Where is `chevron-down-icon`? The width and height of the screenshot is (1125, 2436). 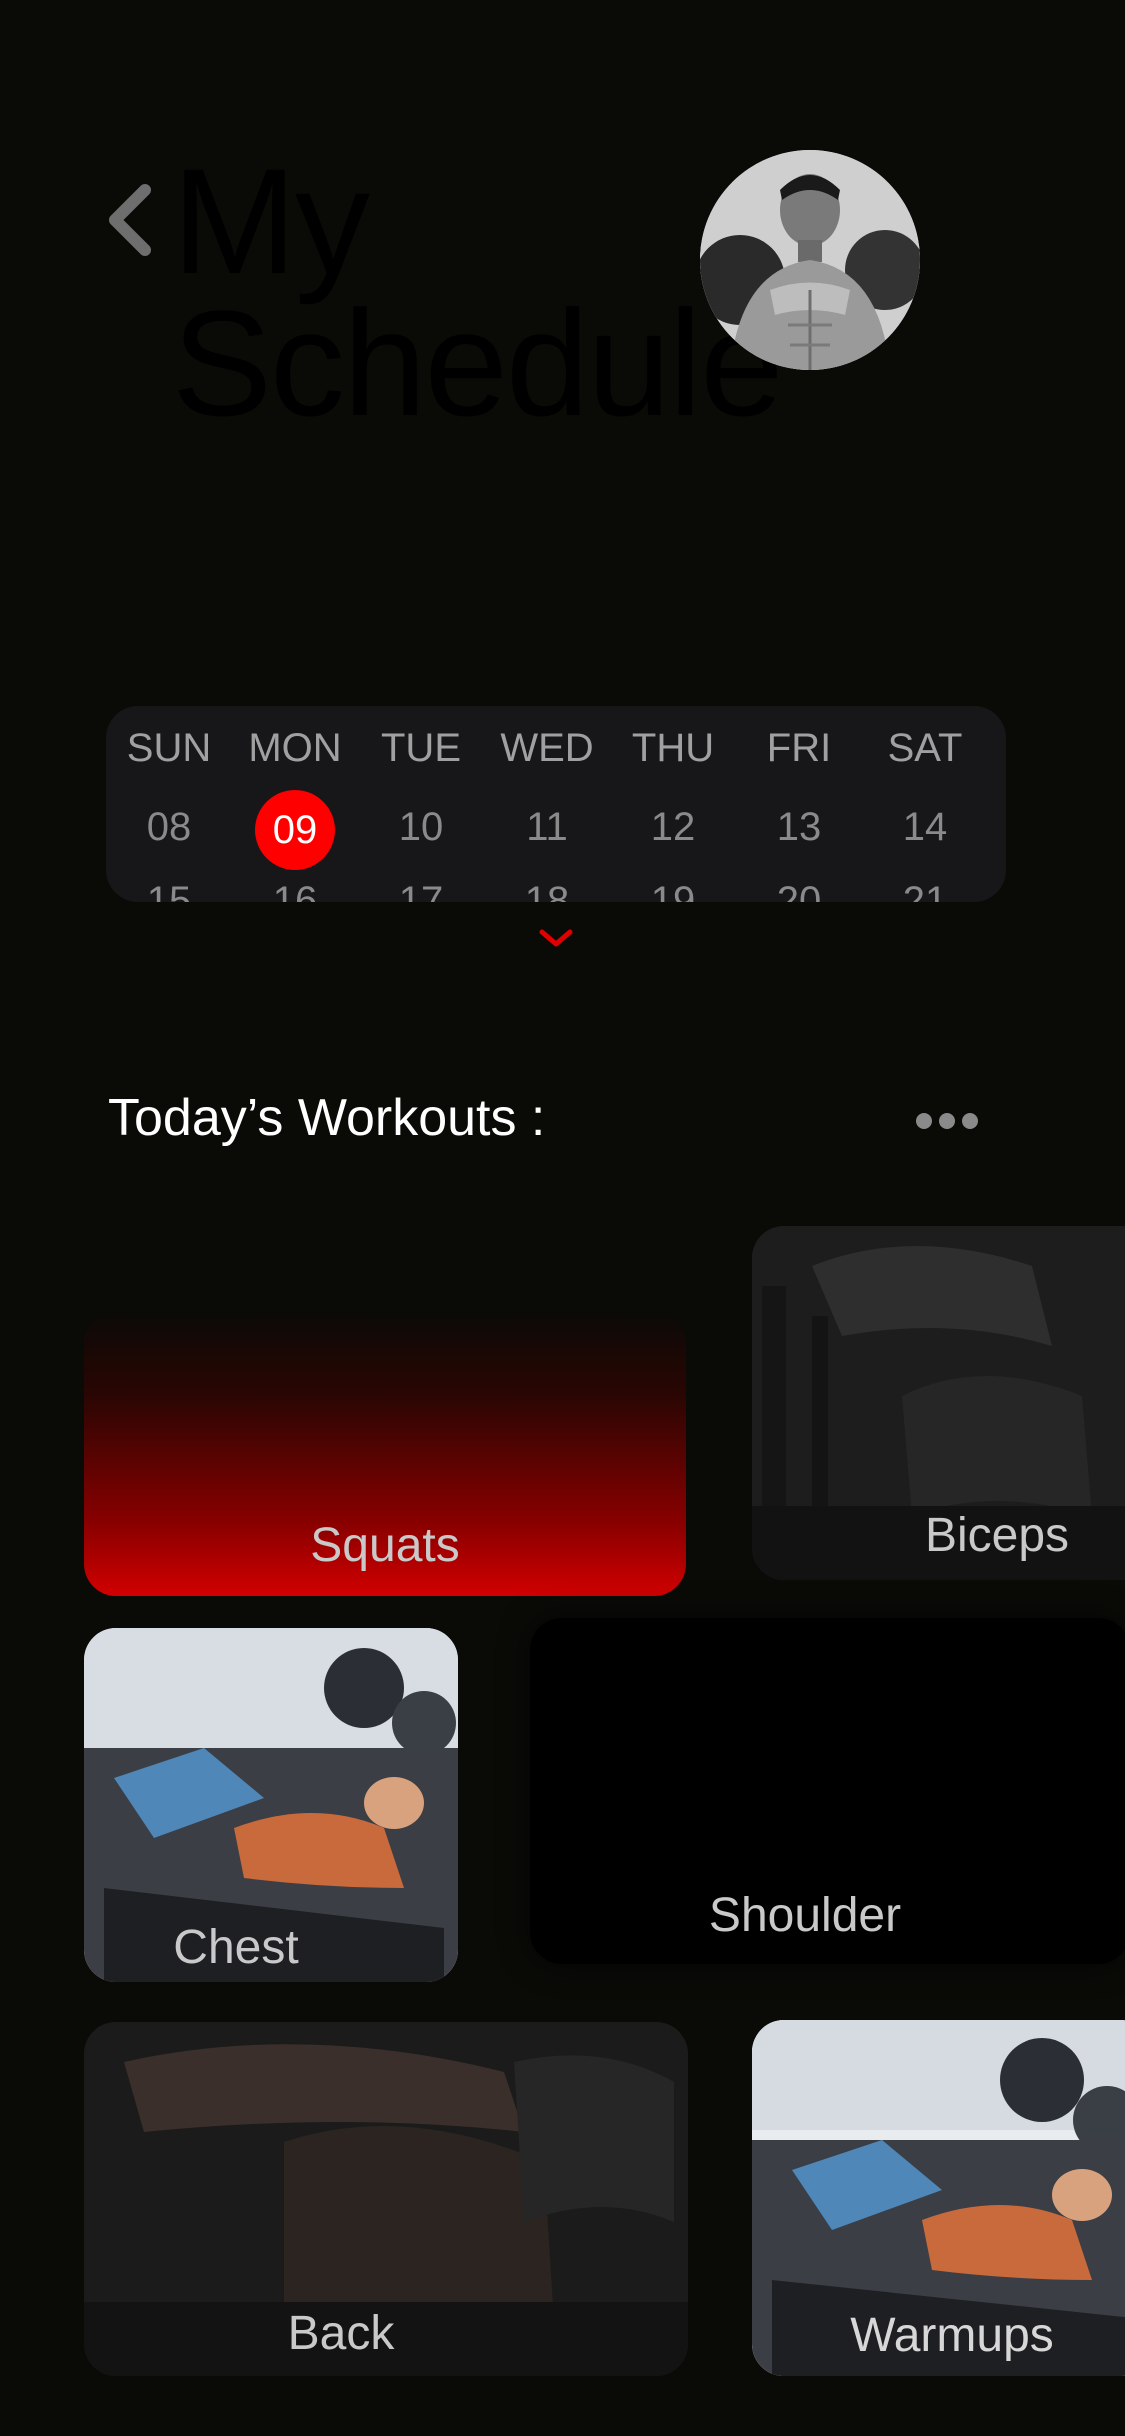
chevron-down-icon is located at coordinates (556, 938).